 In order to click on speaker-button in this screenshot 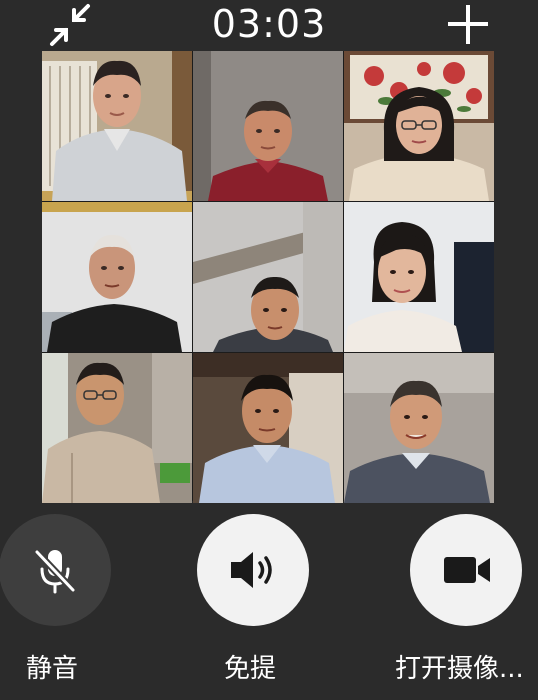, I will do `click(253, 570)`.